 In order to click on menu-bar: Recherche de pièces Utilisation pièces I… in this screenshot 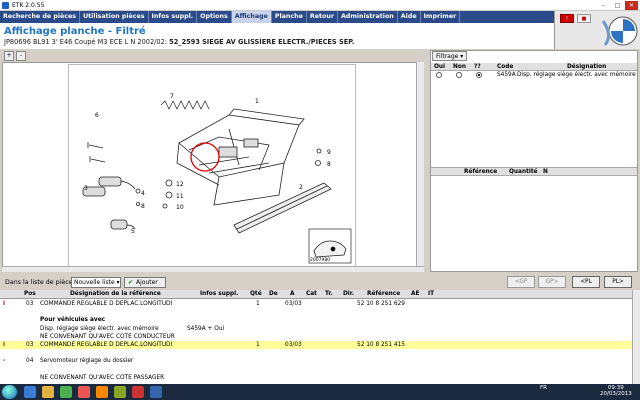, I will do `click(320, 17)`.